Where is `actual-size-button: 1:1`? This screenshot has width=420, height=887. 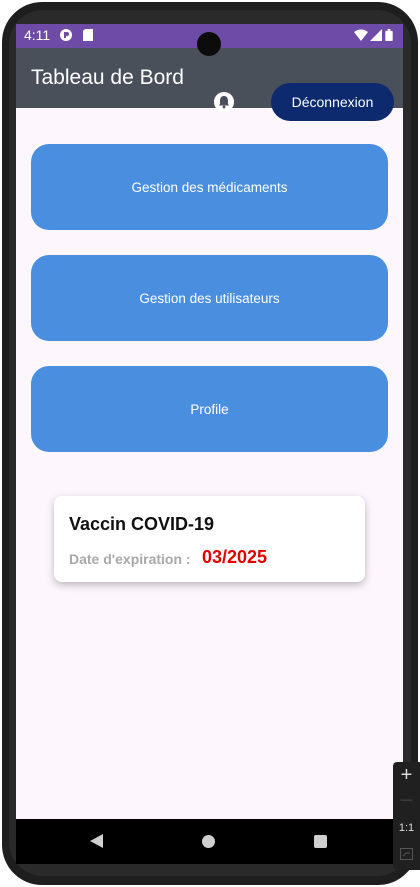
actual-size-button: 1:1 is located at coordinates (406, 828).